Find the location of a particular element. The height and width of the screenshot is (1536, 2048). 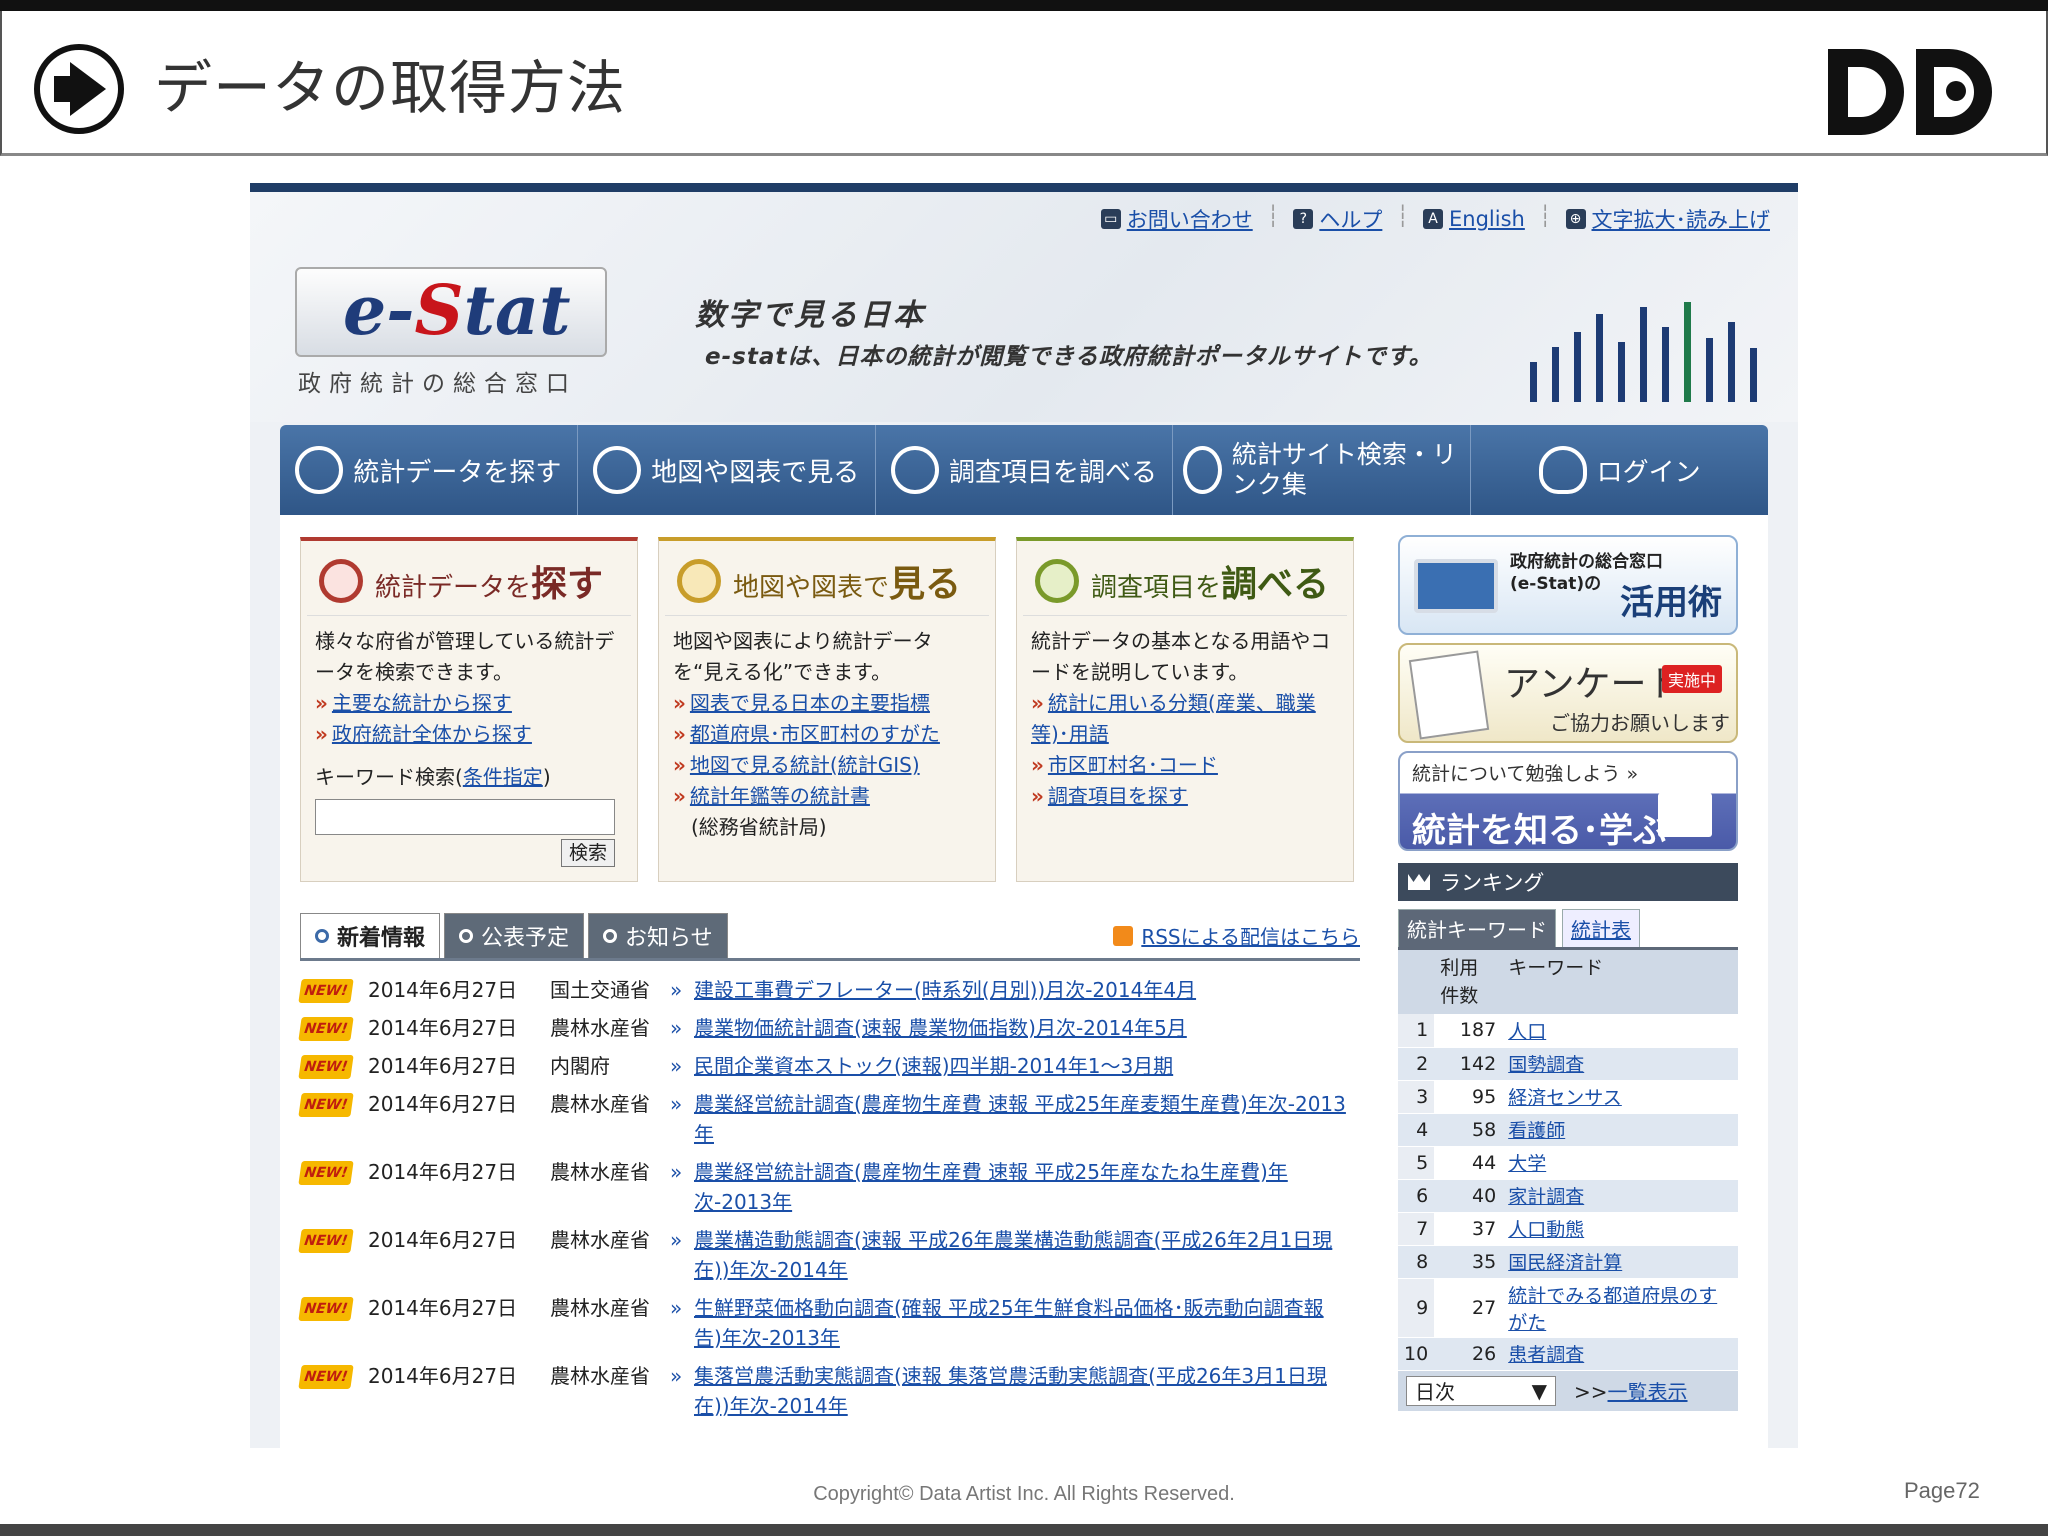

help-icon: ? is located at coordinates (1303, 219).